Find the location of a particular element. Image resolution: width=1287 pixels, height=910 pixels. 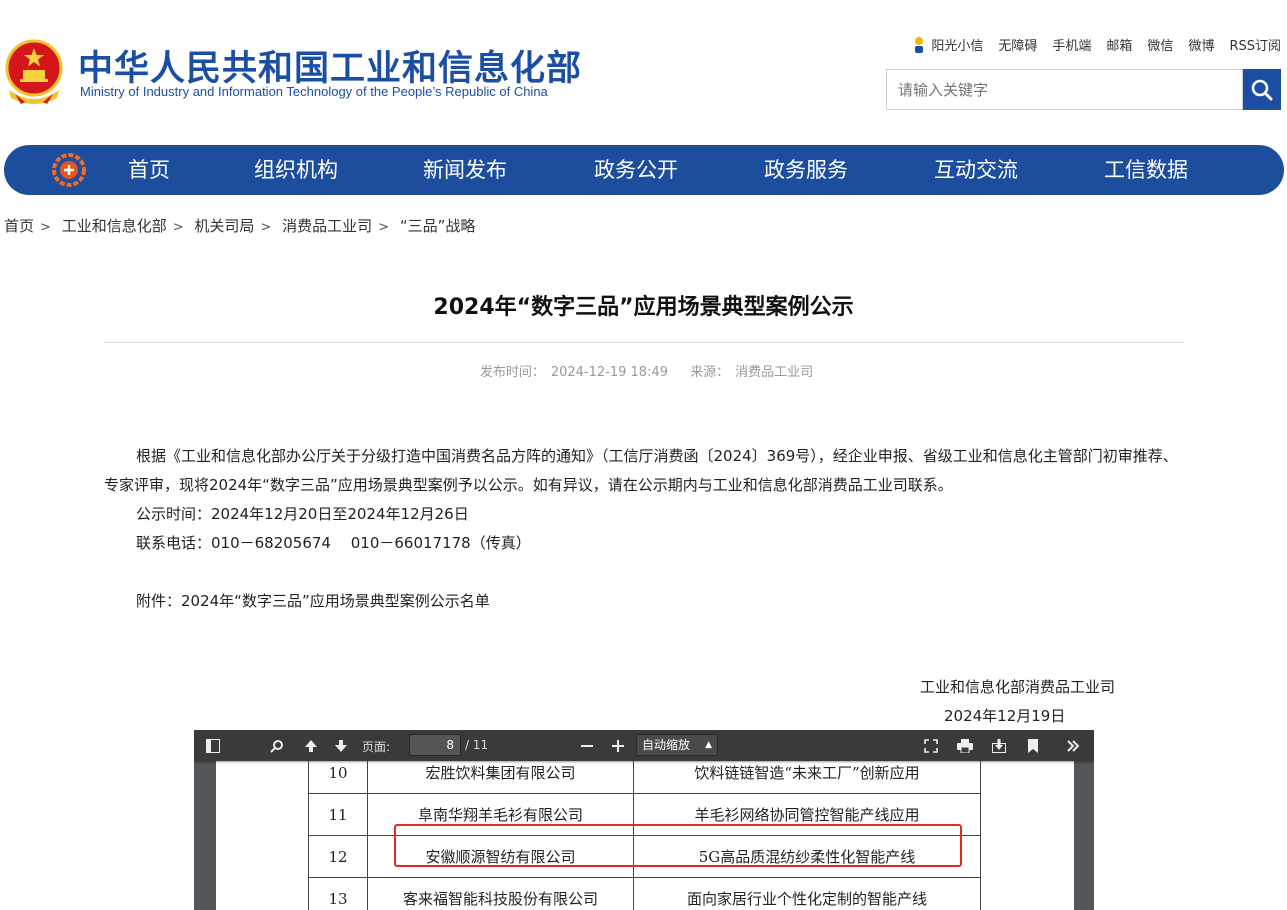

print-button is located at coordinates (965, 746).